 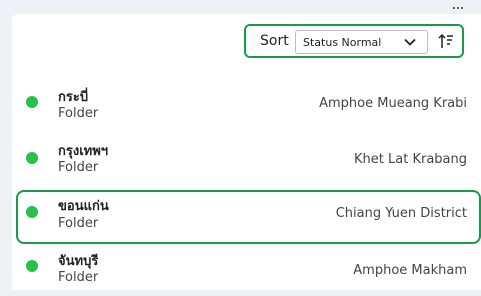 I want to click on item-location: Amphoe Mueang Krabi, so click(x=393, y=103).